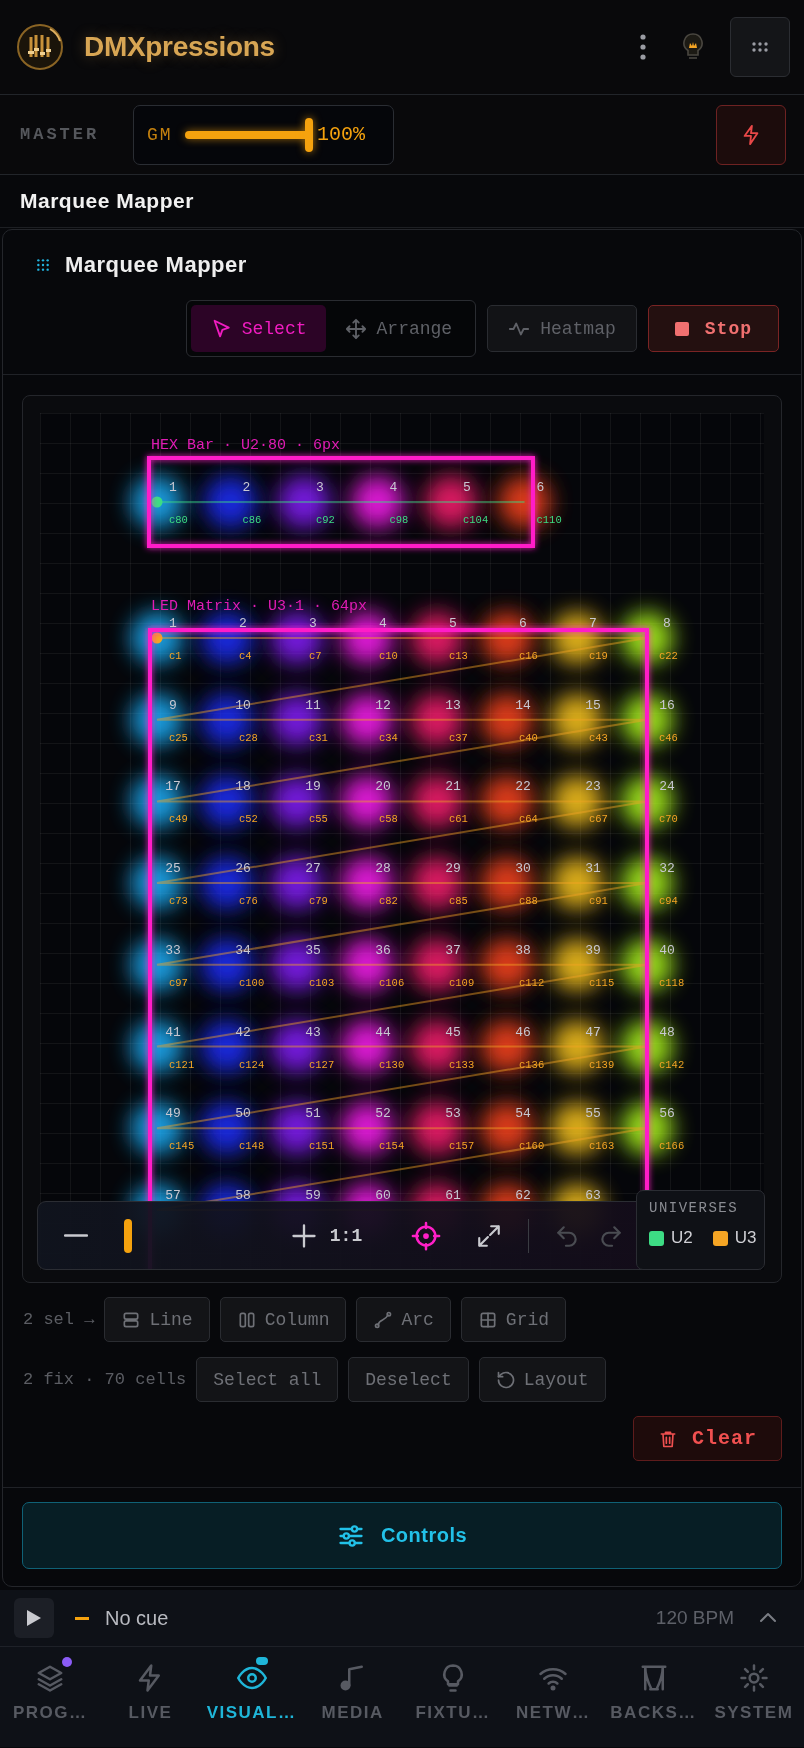  I want to click on arrange-button: Column, so click(283, 1319).